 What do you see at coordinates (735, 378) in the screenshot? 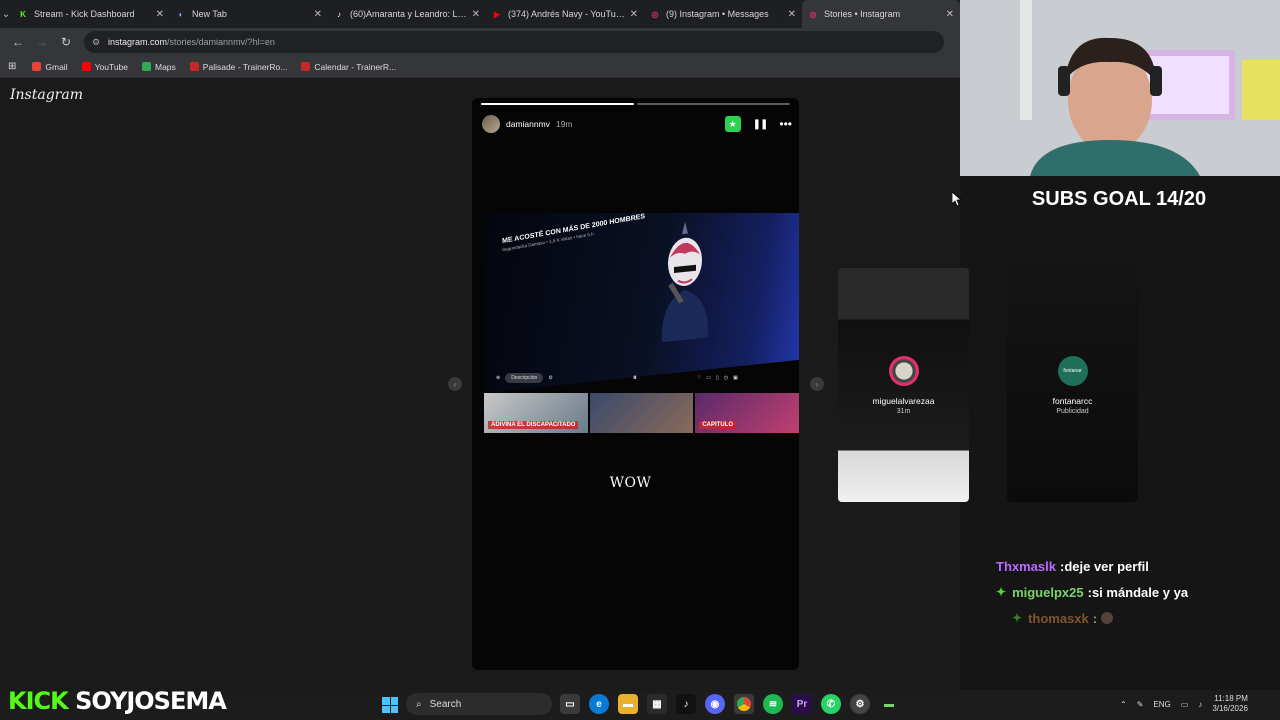
I see `fullscreen-icon: ▣` at bounding box center [735, 378].